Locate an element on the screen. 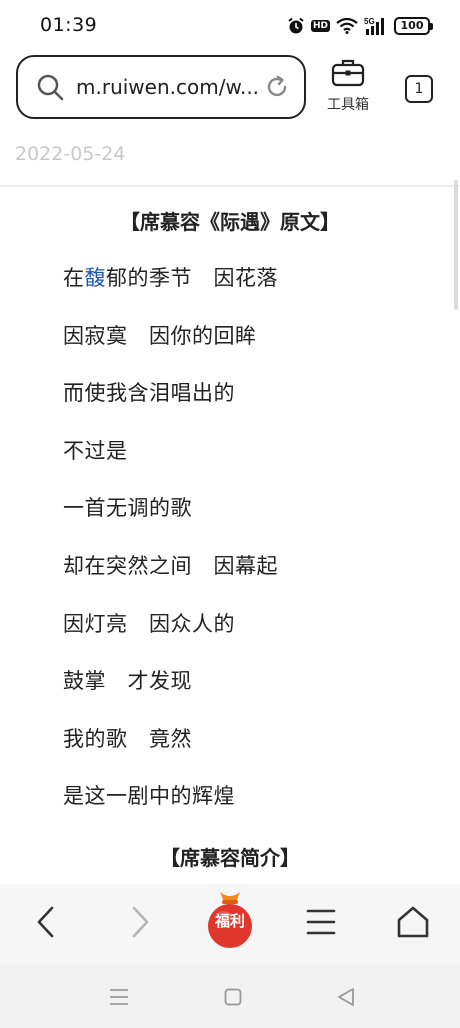  hd-icon: HD is located at coordinates (320, 26).